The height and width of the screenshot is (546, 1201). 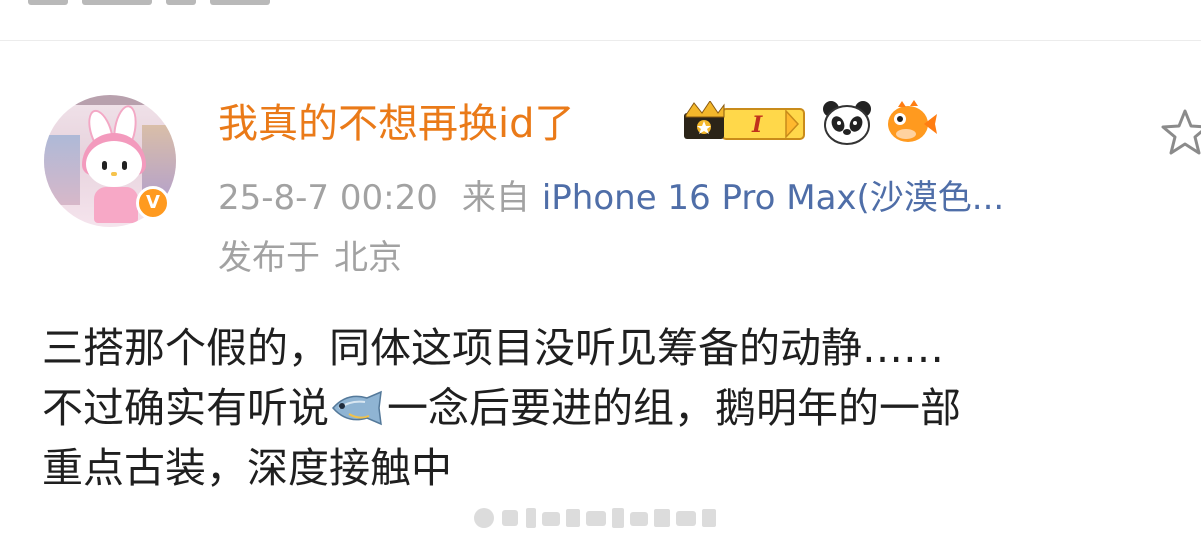 I want to click on post-timestamp: 25-8-7 00:20, so click(x=328, y=198).